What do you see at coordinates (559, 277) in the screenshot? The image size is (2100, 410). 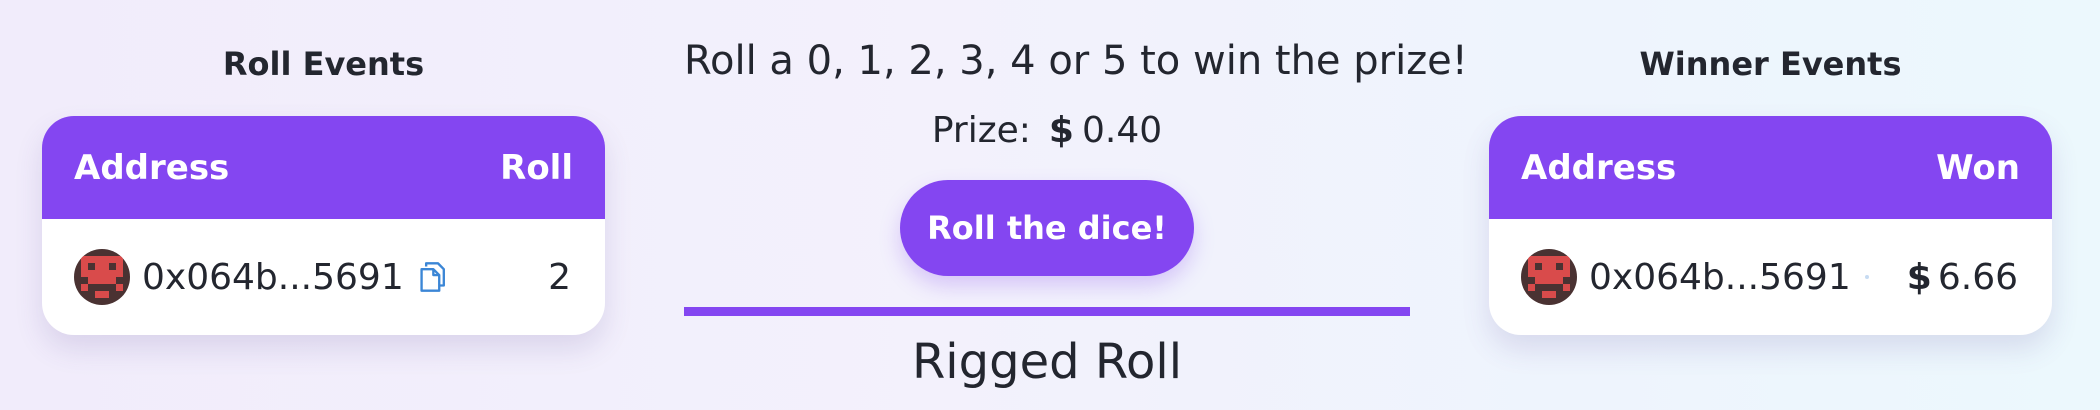 I see `roll-value: 2` at bounding box center [559, 277].